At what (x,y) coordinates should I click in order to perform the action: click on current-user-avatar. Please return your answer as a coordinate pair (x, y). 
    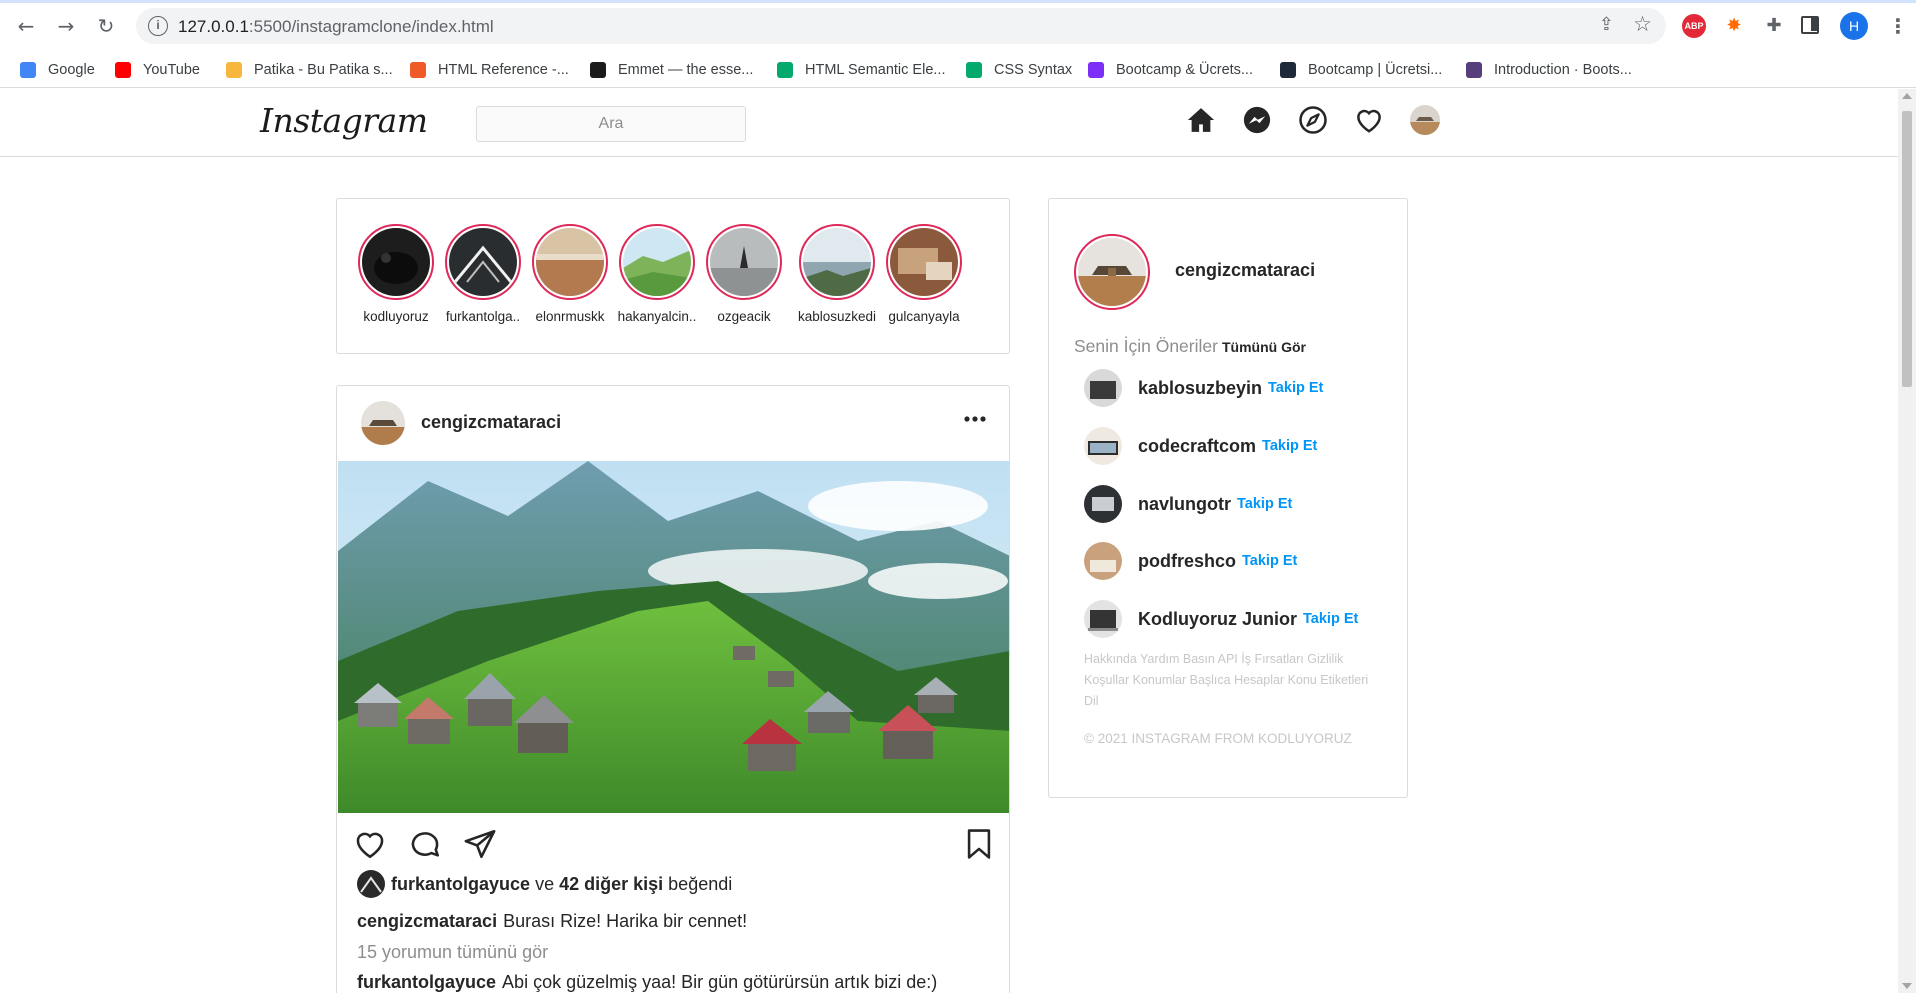
    Looking at the image, I should click on (1112, 272).